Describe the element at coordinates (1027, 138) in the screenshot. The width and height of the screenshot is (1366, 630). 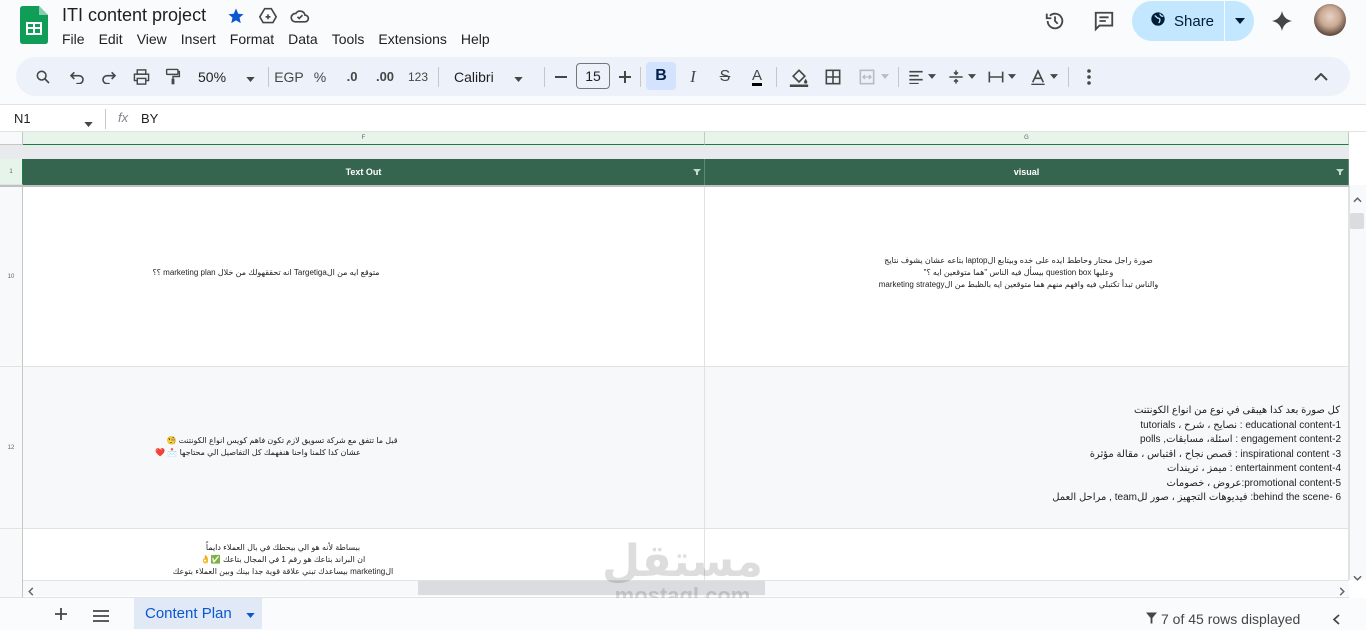
I see `column-header-g: G` at that location.